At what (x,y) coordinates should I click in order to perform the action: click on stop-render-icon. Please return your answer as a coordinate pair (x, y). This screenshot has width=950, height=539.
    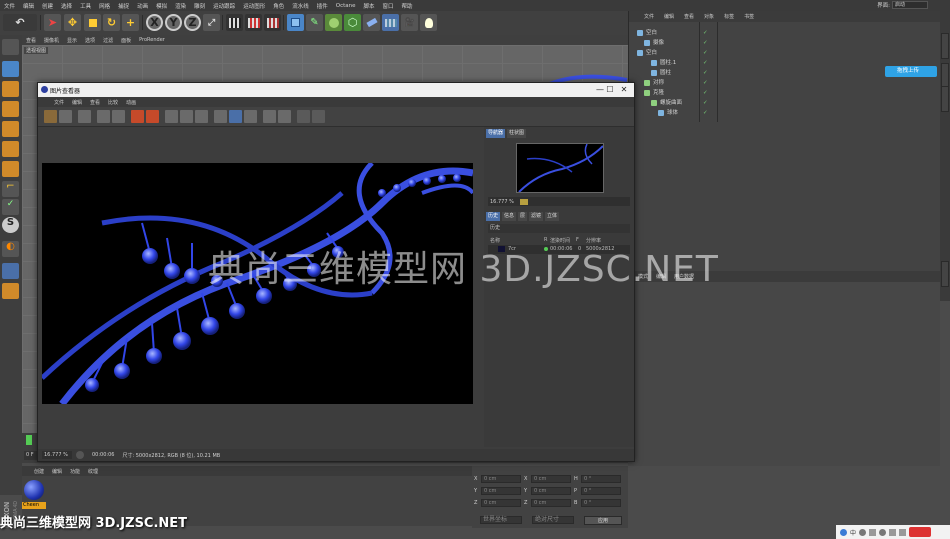
    Looking at the image, I should click on (152, 116).